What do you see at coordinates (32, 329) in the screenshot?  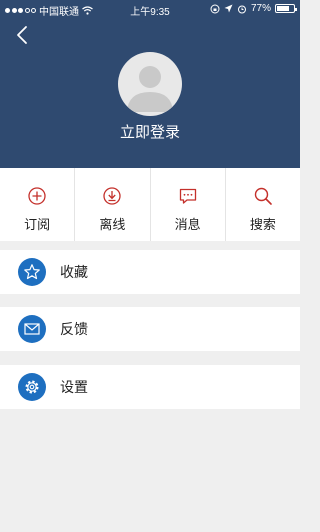 I see `mail-icon` at bounding box center [32, 329].